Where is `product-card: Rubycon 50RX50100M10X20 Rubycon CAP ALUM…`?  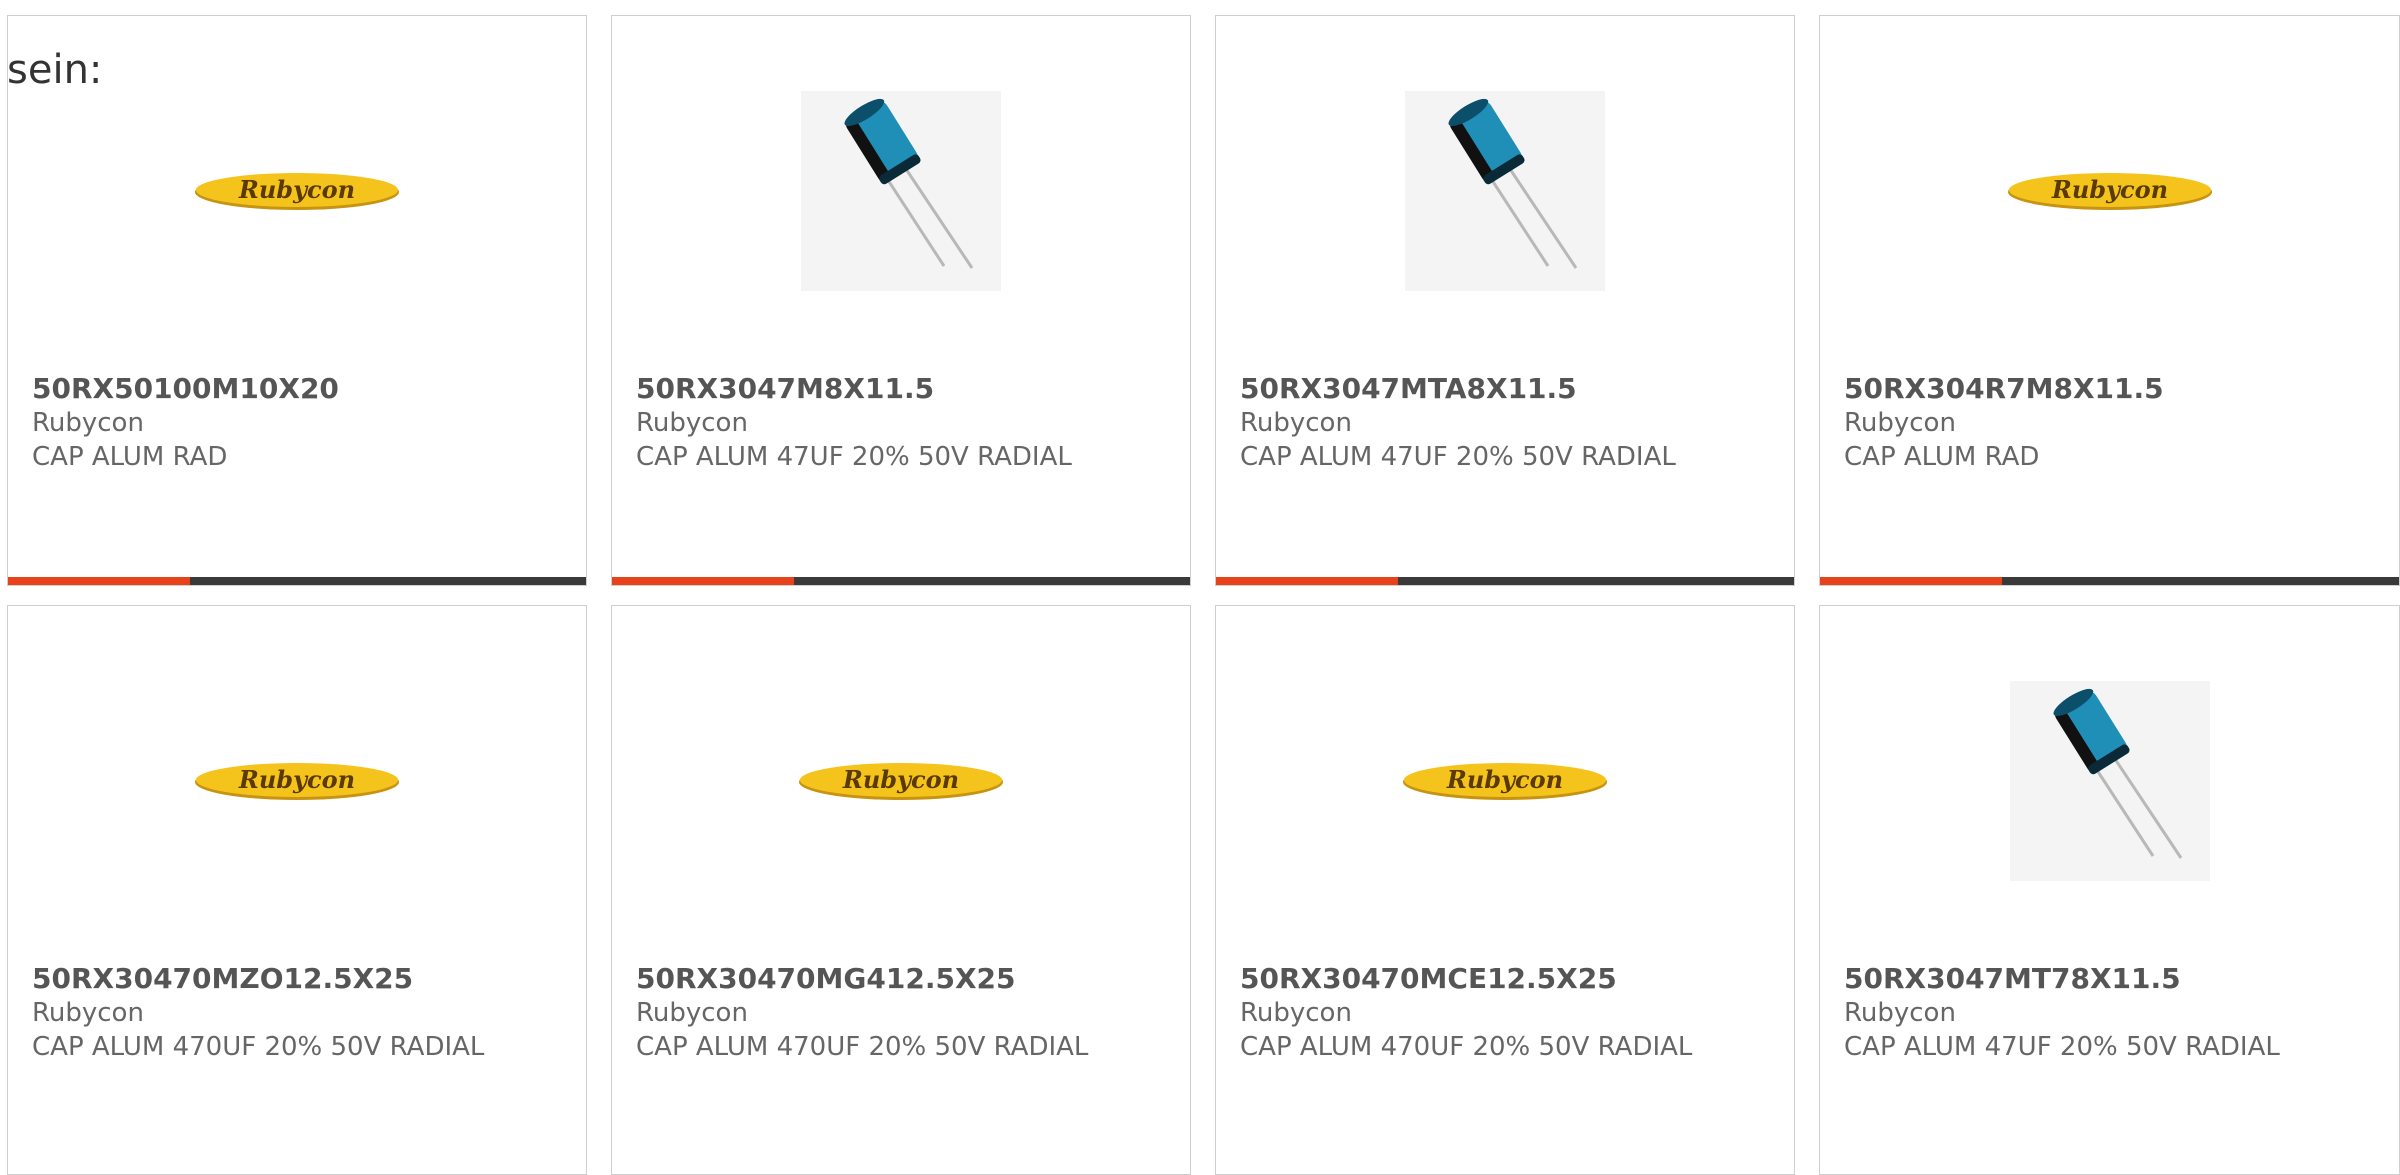
product-card: Rubycon 50RX50100M10X20 Rubycon CAP ALUM… is located at coordinates (297, 300).